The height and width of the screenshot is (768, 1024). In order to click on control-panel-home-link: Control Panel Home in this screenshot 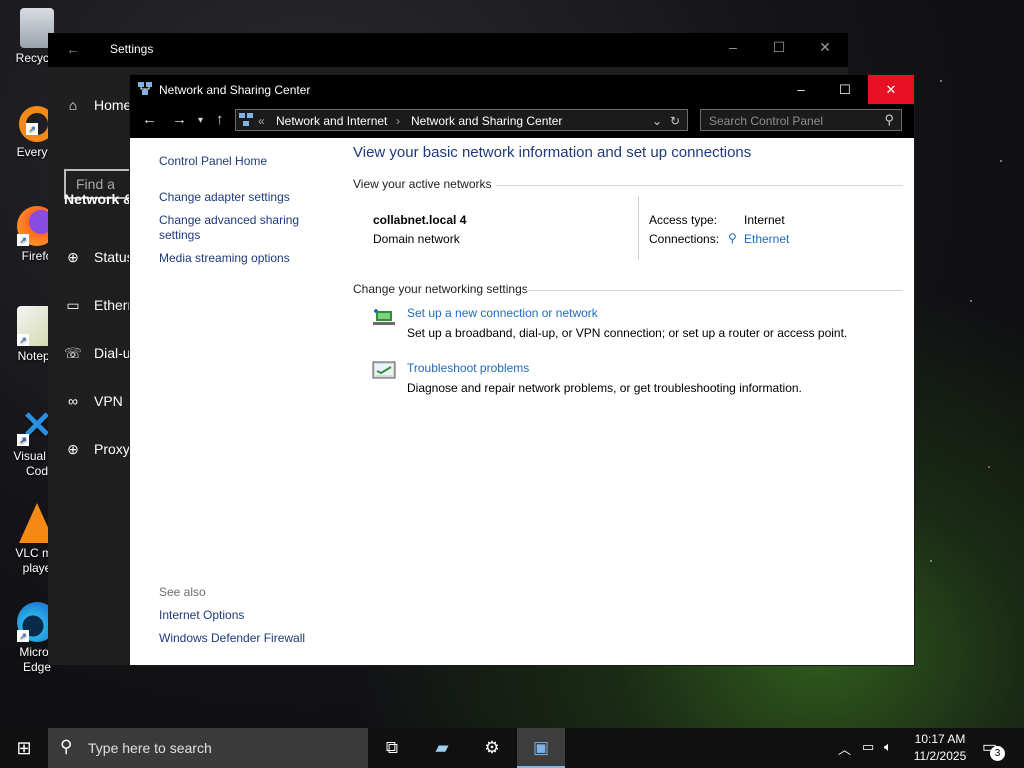, I will do `click(213, 161)`.